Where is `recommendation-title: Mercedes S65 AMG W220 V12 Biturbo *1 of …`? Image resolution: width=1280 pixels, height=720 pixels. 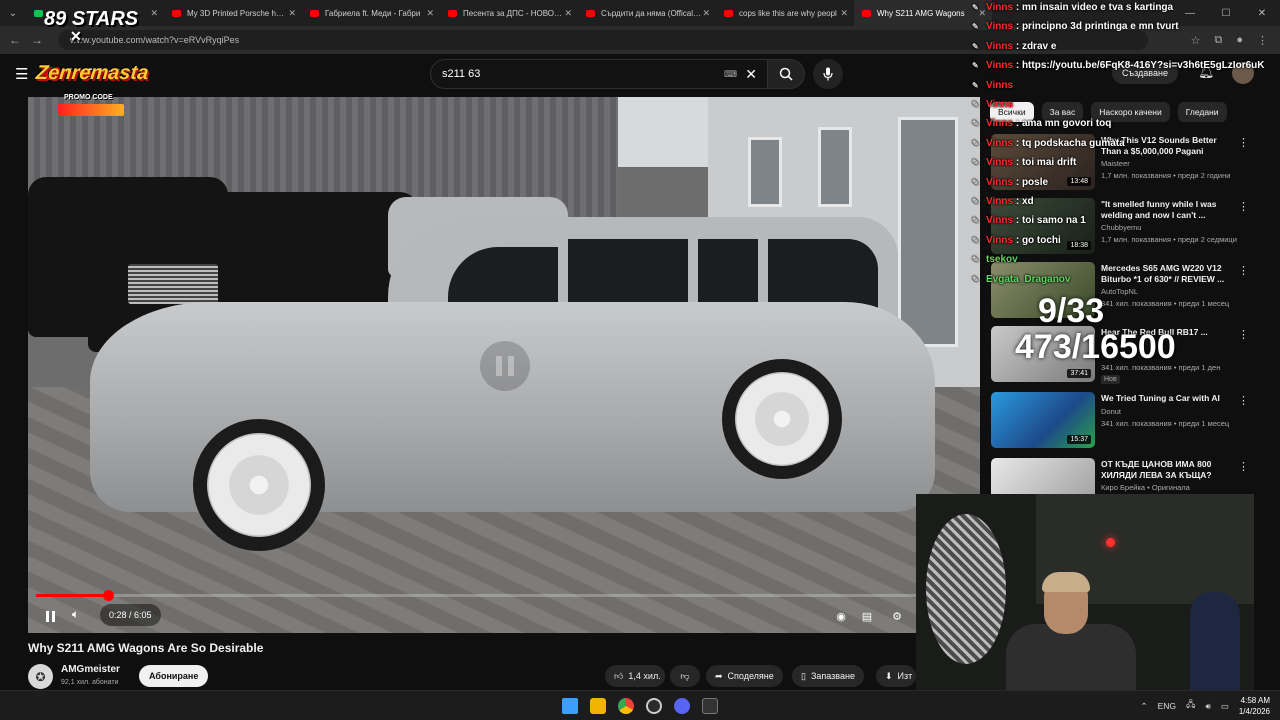
recommendation-title: Mercedes S65 AMG W220 V12 Biturbo *1 of … is located at coordinates (1166, 274).